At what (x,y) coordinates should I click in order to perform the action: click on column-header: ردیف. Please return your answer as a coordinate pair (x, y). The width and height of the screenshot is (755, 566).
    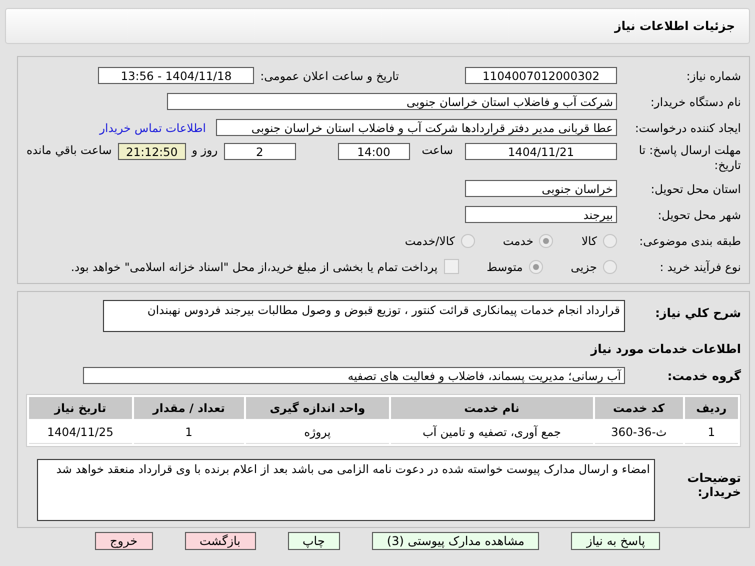
    Looking at the image, I should click on (711, 408).